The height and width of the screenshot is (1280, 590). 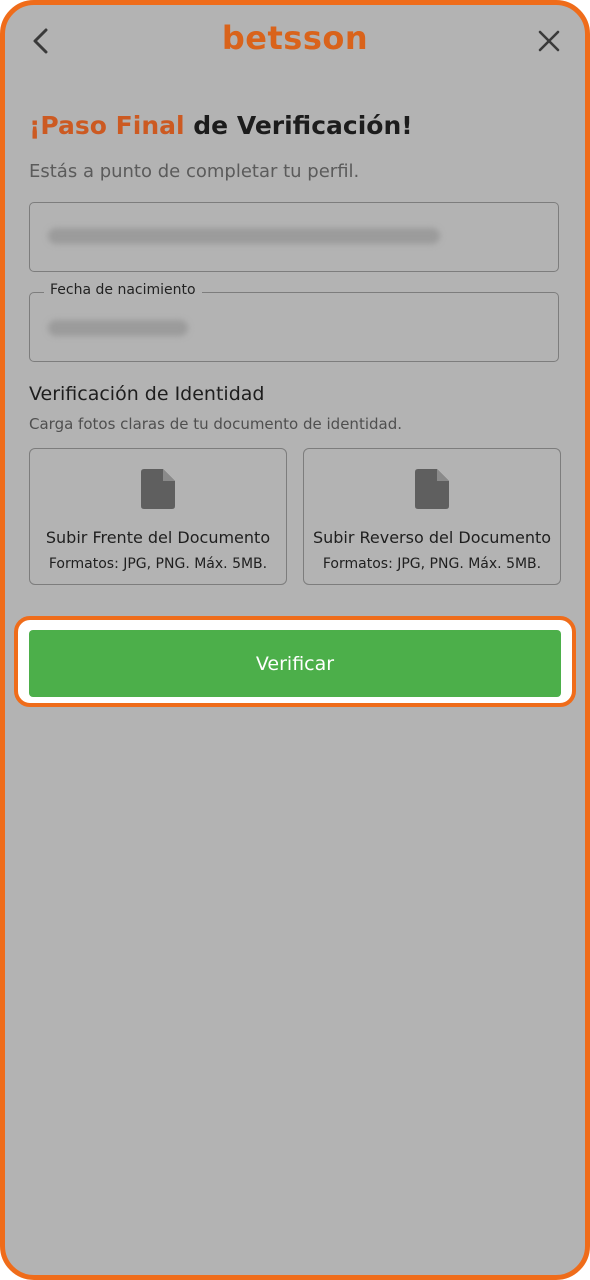 I want to click on page-subtitle: Estás a punto de completar tu perfil., so click(x=194, y=171).